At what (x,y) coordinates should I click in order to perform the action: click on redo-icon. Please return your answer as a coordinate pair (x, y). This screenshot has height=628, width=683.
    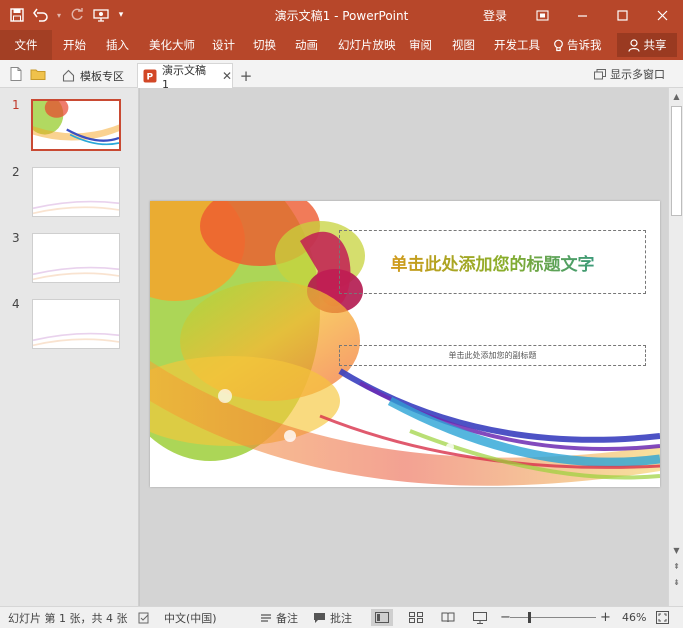
    Looking at the image, I should click on (77, 15).